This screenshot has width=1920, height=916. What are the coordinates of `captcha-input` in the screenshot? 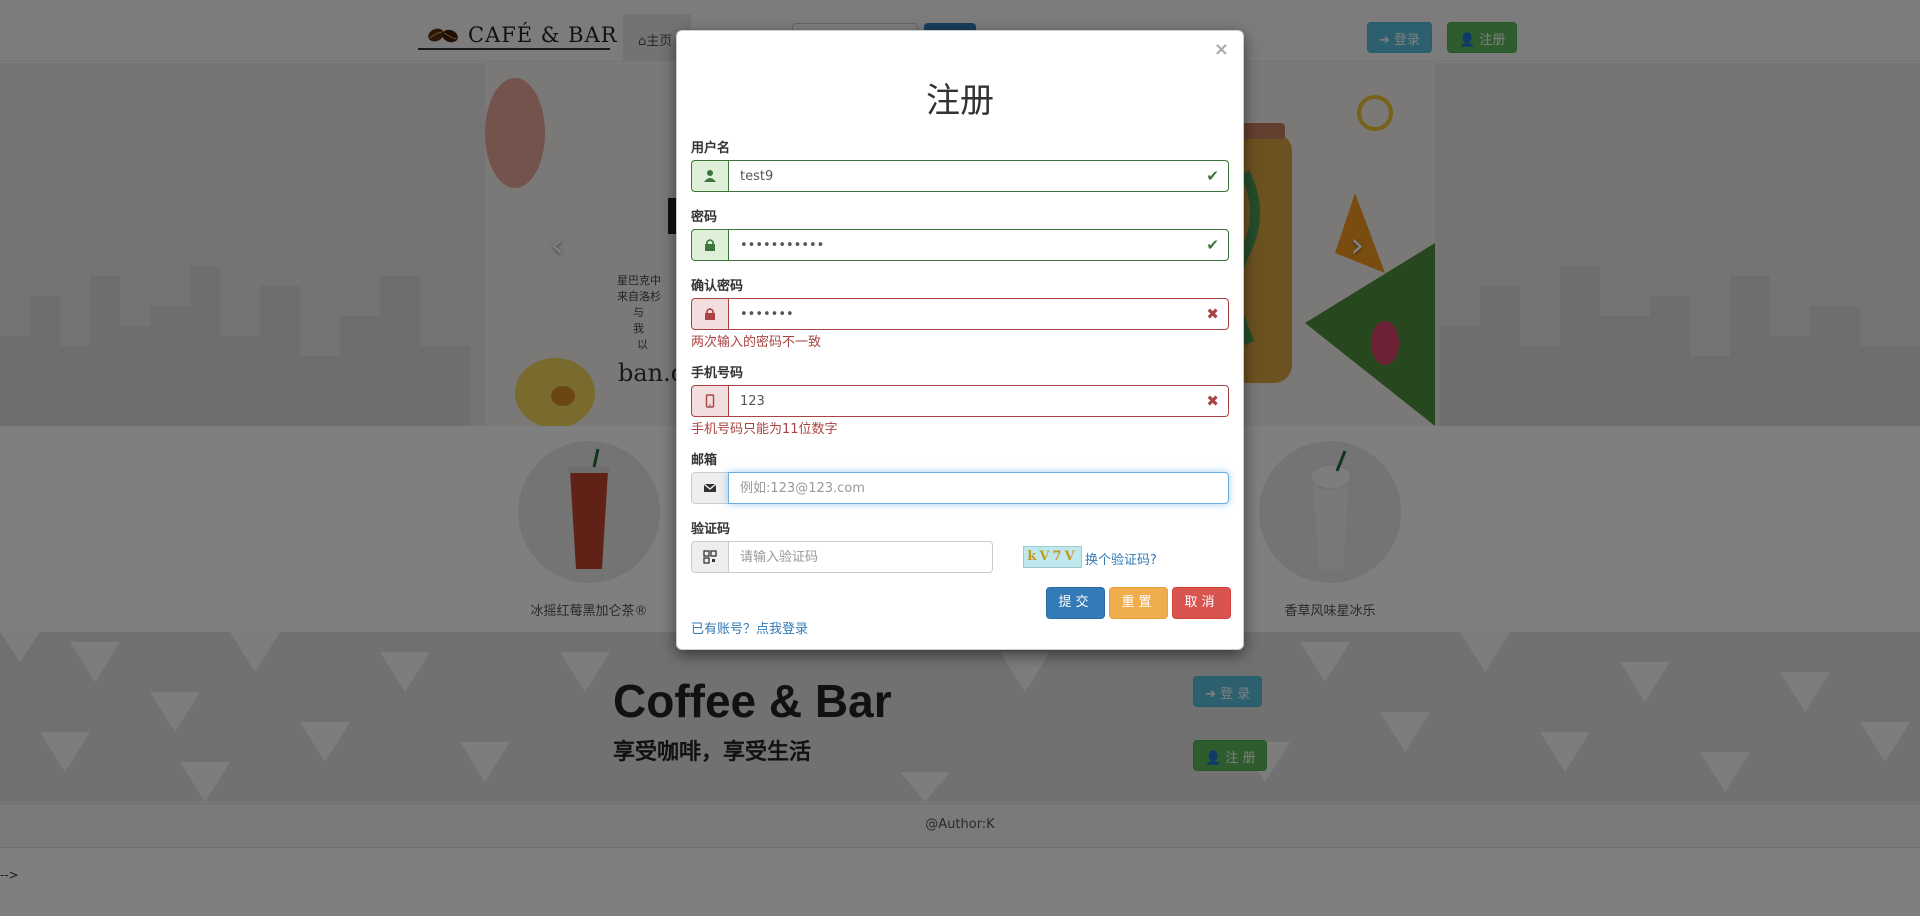 It's located at (860, 557).